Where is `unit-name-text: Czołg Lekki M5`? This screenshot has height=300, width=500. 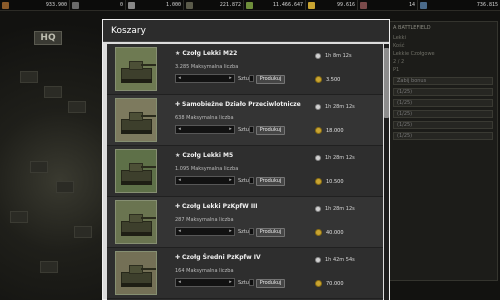
unit-name-text: Czołg Lekki M5 is located at coordinates (208, 155).